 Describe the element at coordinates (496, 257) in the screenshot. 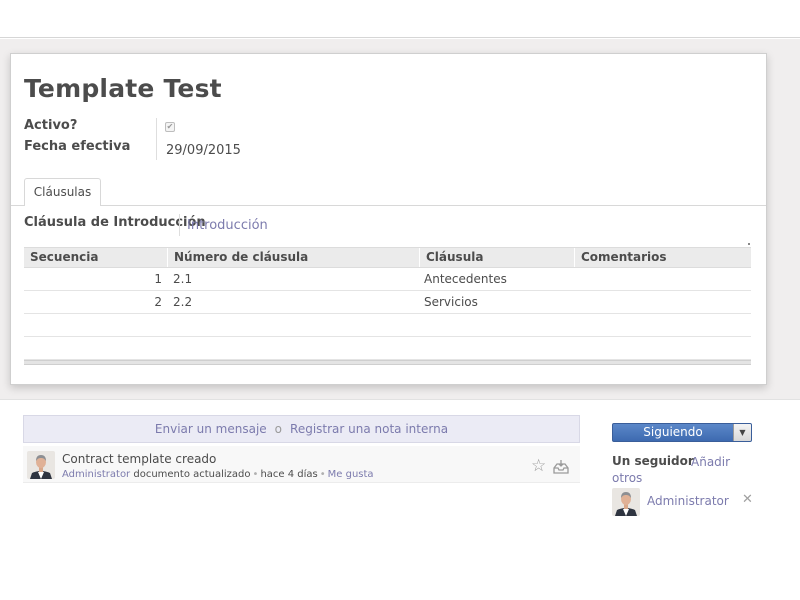

I see `column-header-clause: Cláusula` at that location.